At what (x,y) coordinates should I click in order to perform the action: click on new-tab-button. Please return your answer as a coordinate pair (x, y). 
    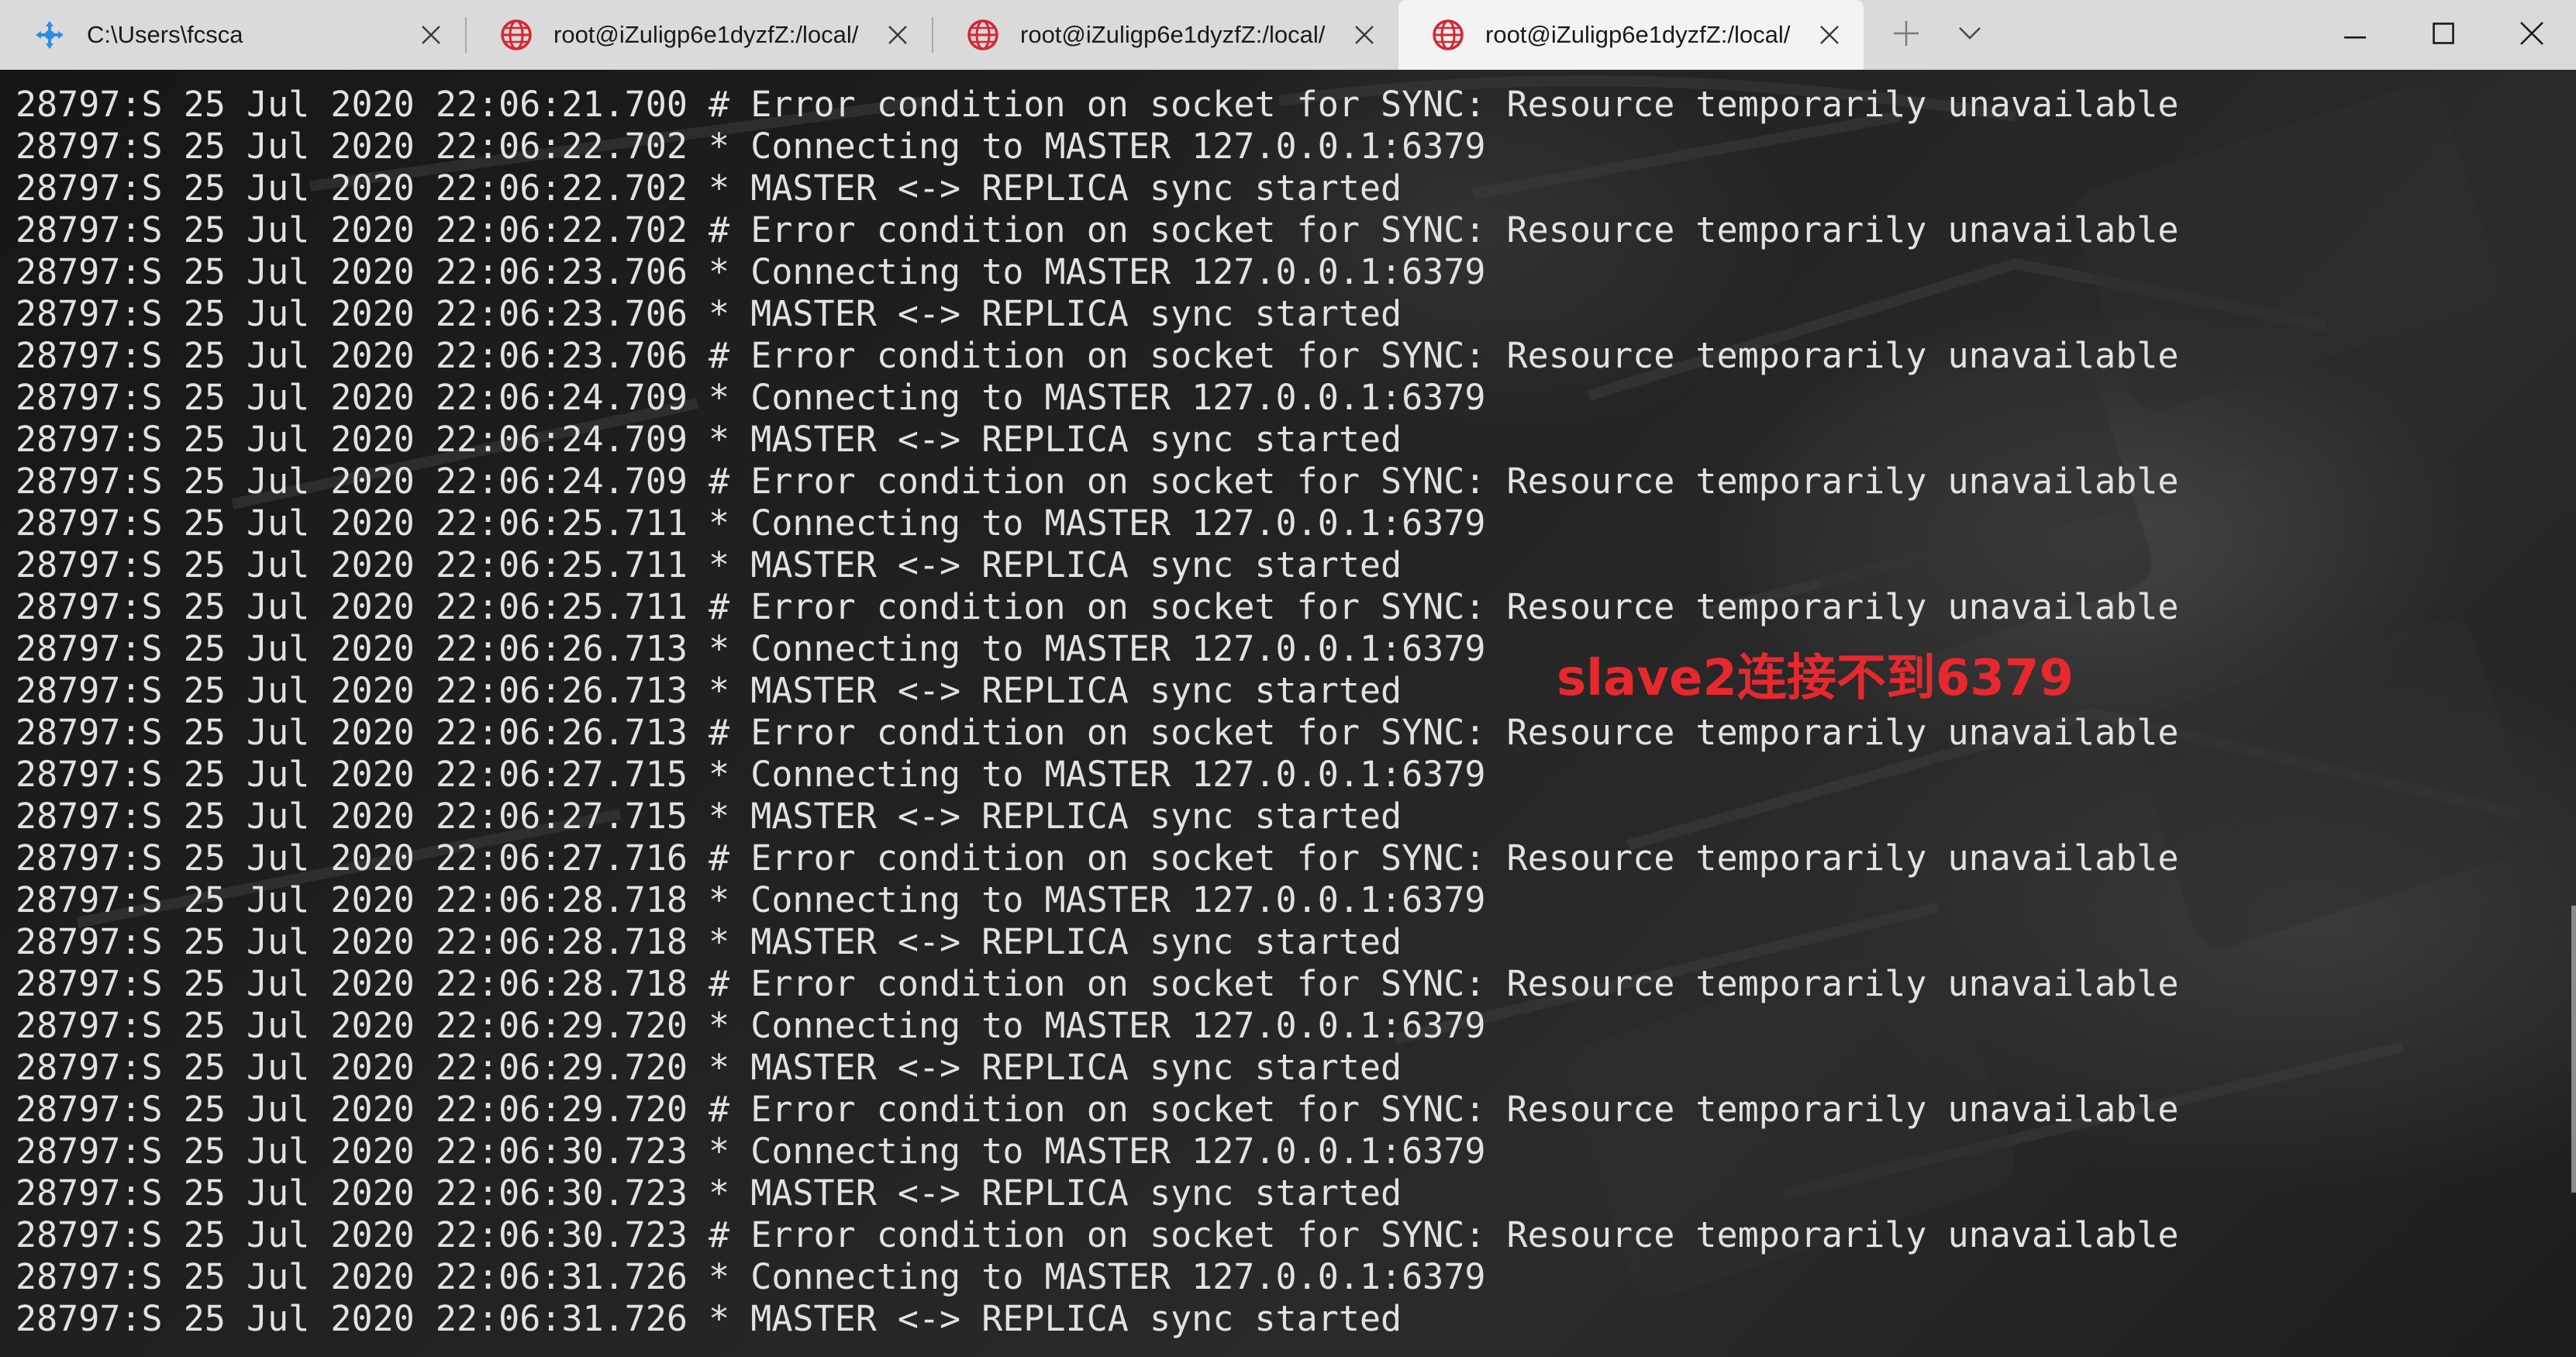
    Looking at the image, I should click on (1906, 35).